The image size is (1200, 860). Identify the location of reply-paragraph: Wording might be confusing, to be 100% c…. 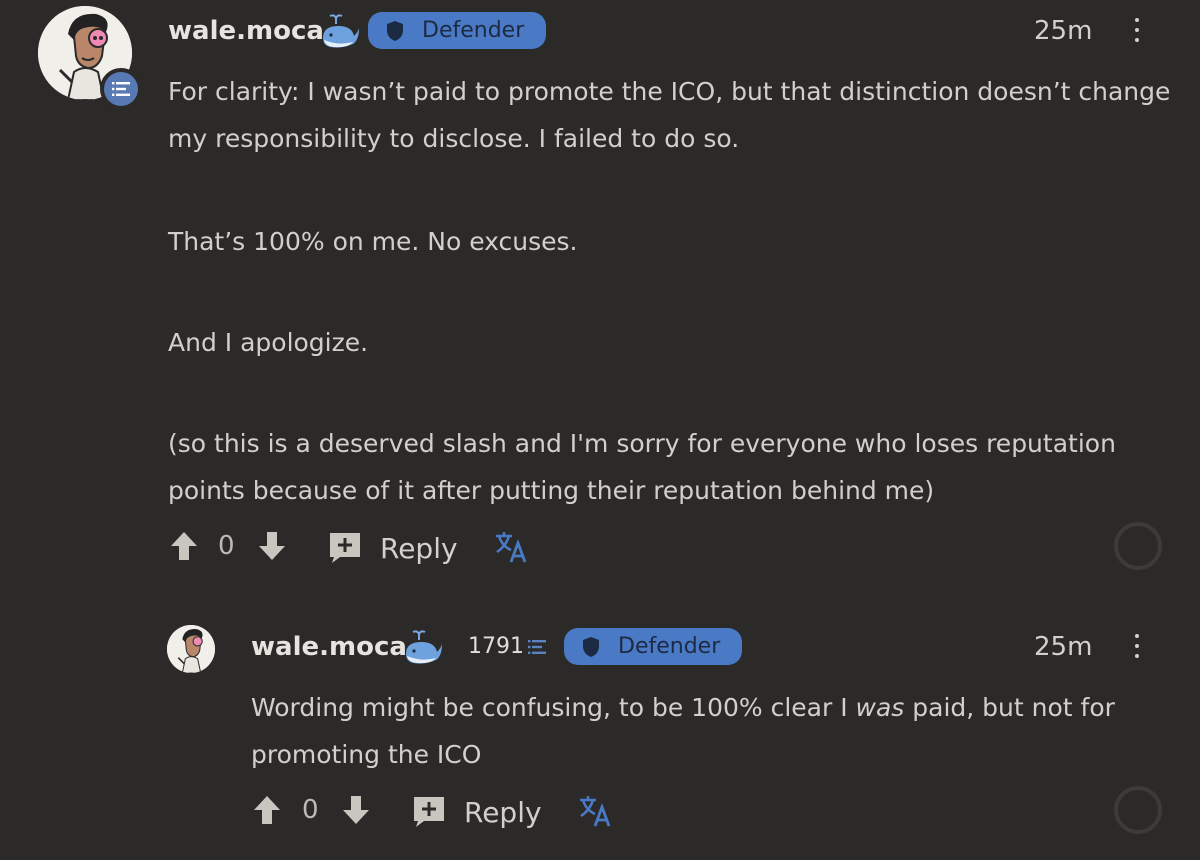
(683, 731).